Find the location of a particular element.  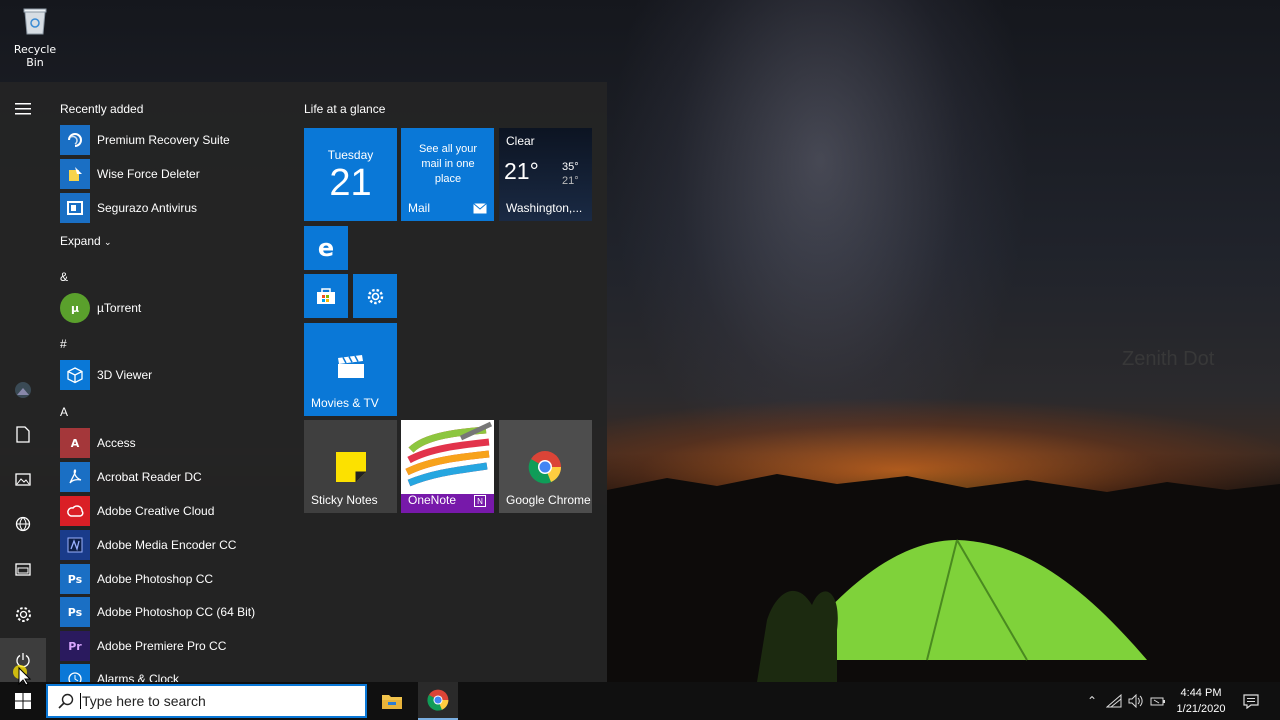

windows-logo-icon is located at coordinates (23, 701).